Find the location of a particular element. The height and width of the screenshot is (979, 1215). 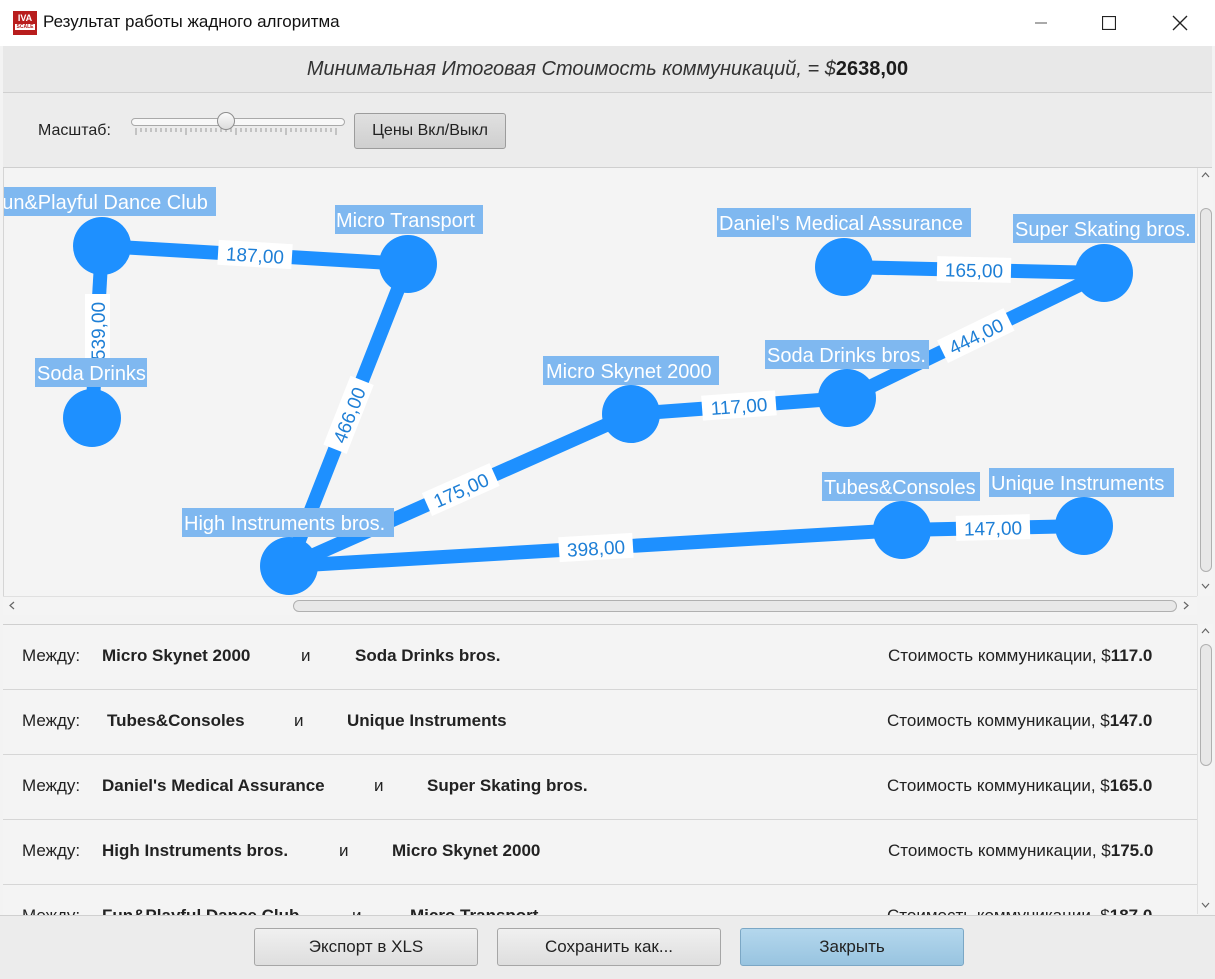

maximize-icon is located at coordinates (1109, 23).